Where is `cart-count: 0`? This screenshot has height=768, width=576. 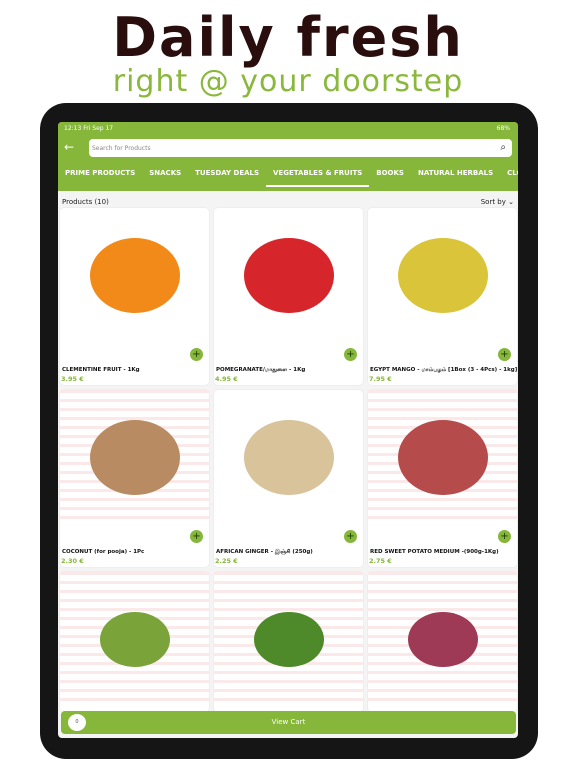 cart-count: 0 is located at coordinates (77, 722).